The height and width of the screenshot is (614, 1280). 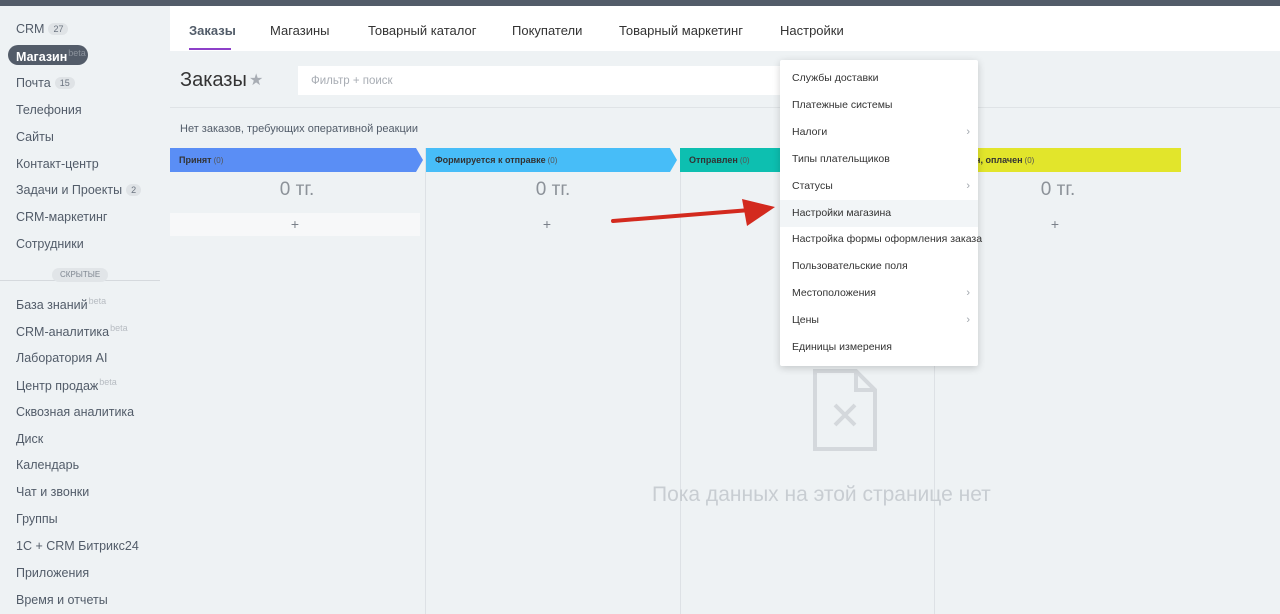 What do you see at coordinates (256, 80) in the screenshot?
I see `star-icon: ★` at bounding box center [256, 80].